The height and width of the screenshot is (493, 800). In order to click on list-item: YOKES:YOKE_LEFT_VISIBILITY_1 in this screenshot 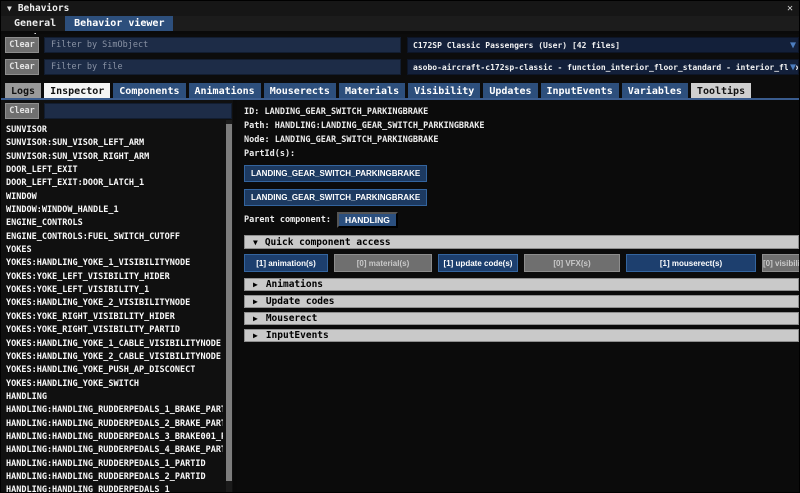, I will do `click(114, 290)`.